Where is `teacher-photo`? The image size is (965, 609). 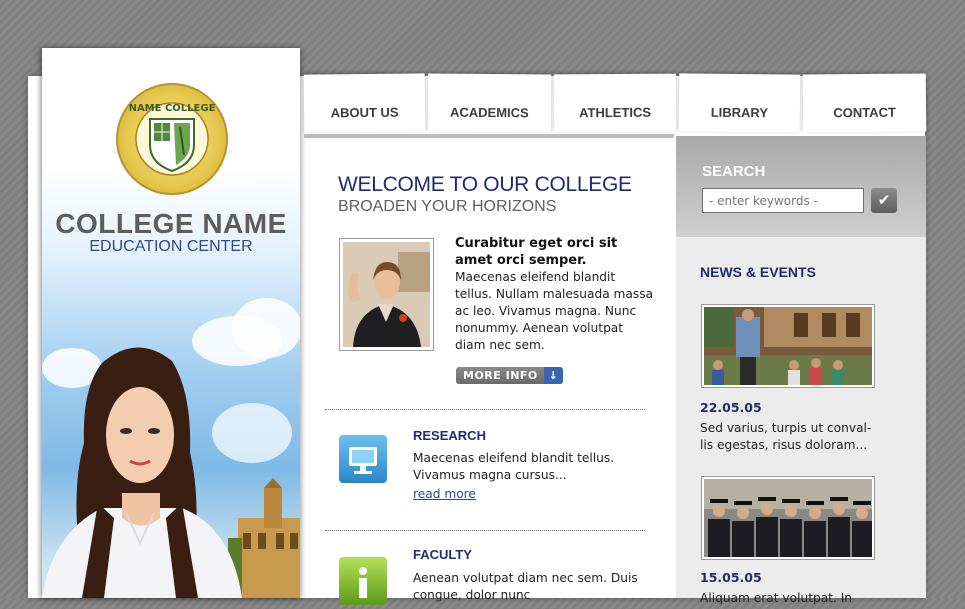
teacher-photo is located at coordinates (386, 294).